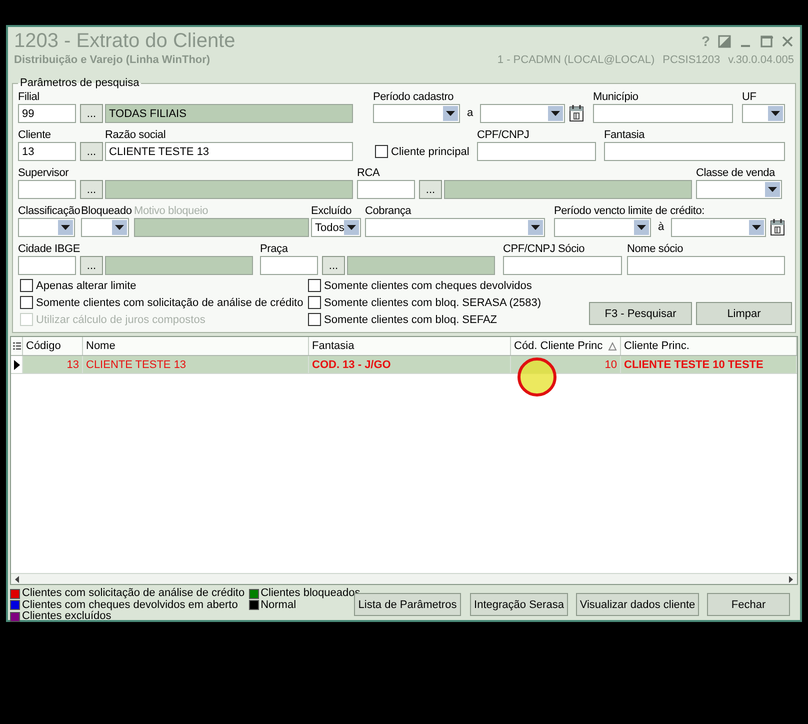 The image size is (808, 724). What do you see at coordinates (691, 60) in the screenshot?
I see `program-code: PCSIS1203` at bounding box center [691, 60].